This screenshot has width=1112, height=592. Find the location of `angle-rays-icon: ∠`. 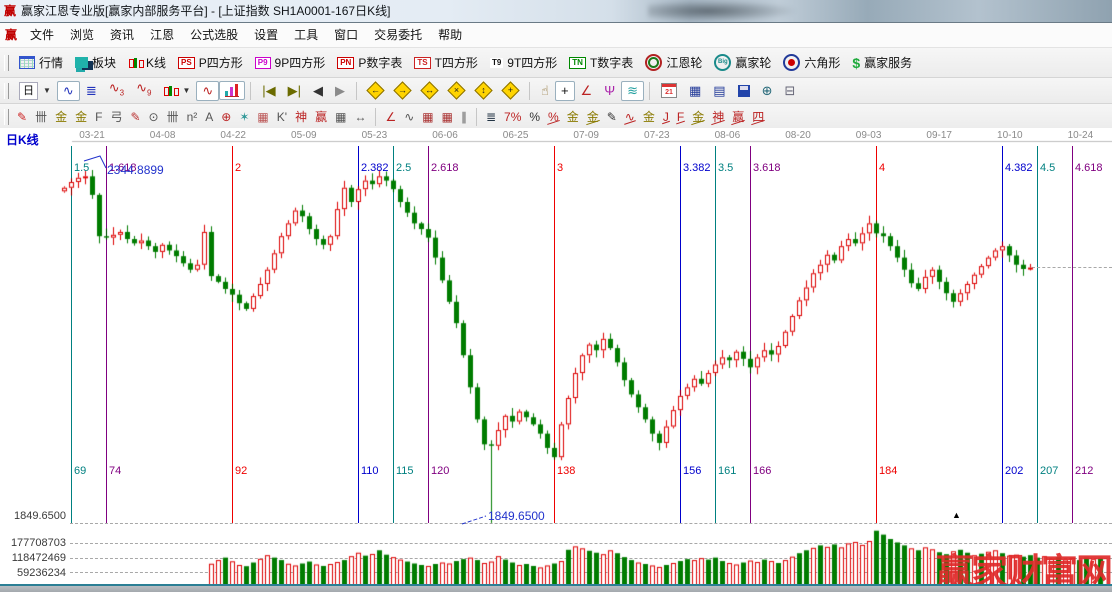

angle-rays-icon: ∠ is located at coordinates (390, 117).